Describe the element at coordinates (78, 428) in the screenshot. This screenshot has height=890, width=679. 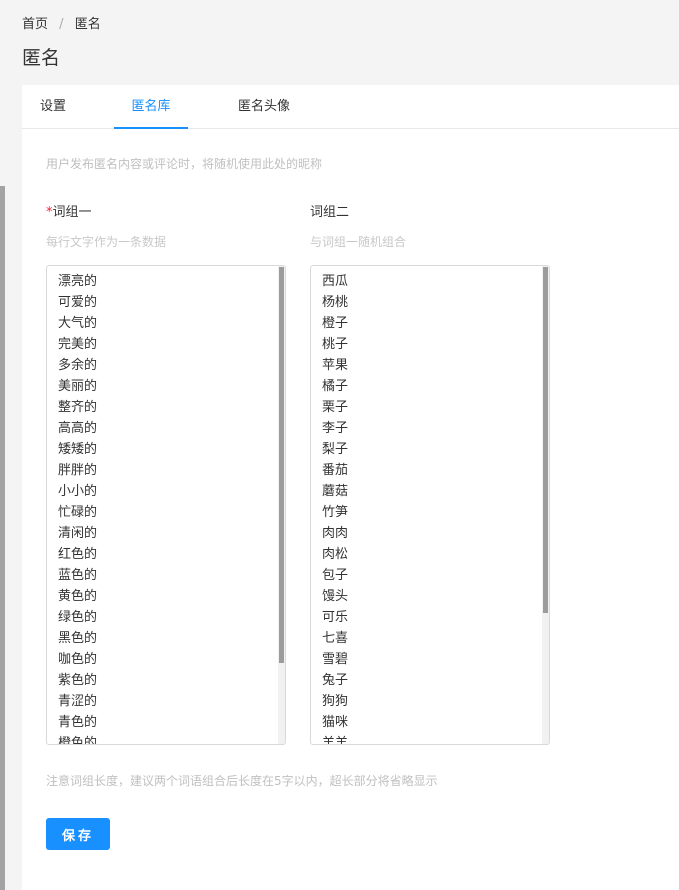
I see `textarea-line: 高高的` at that location.